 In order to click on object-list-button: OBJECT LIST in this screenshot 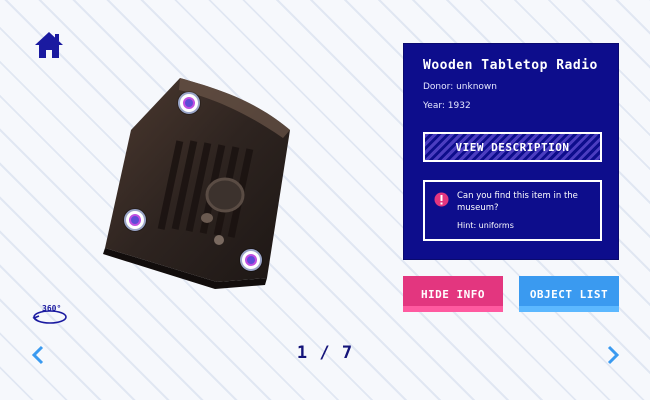, I will do `click(569, 294)`.